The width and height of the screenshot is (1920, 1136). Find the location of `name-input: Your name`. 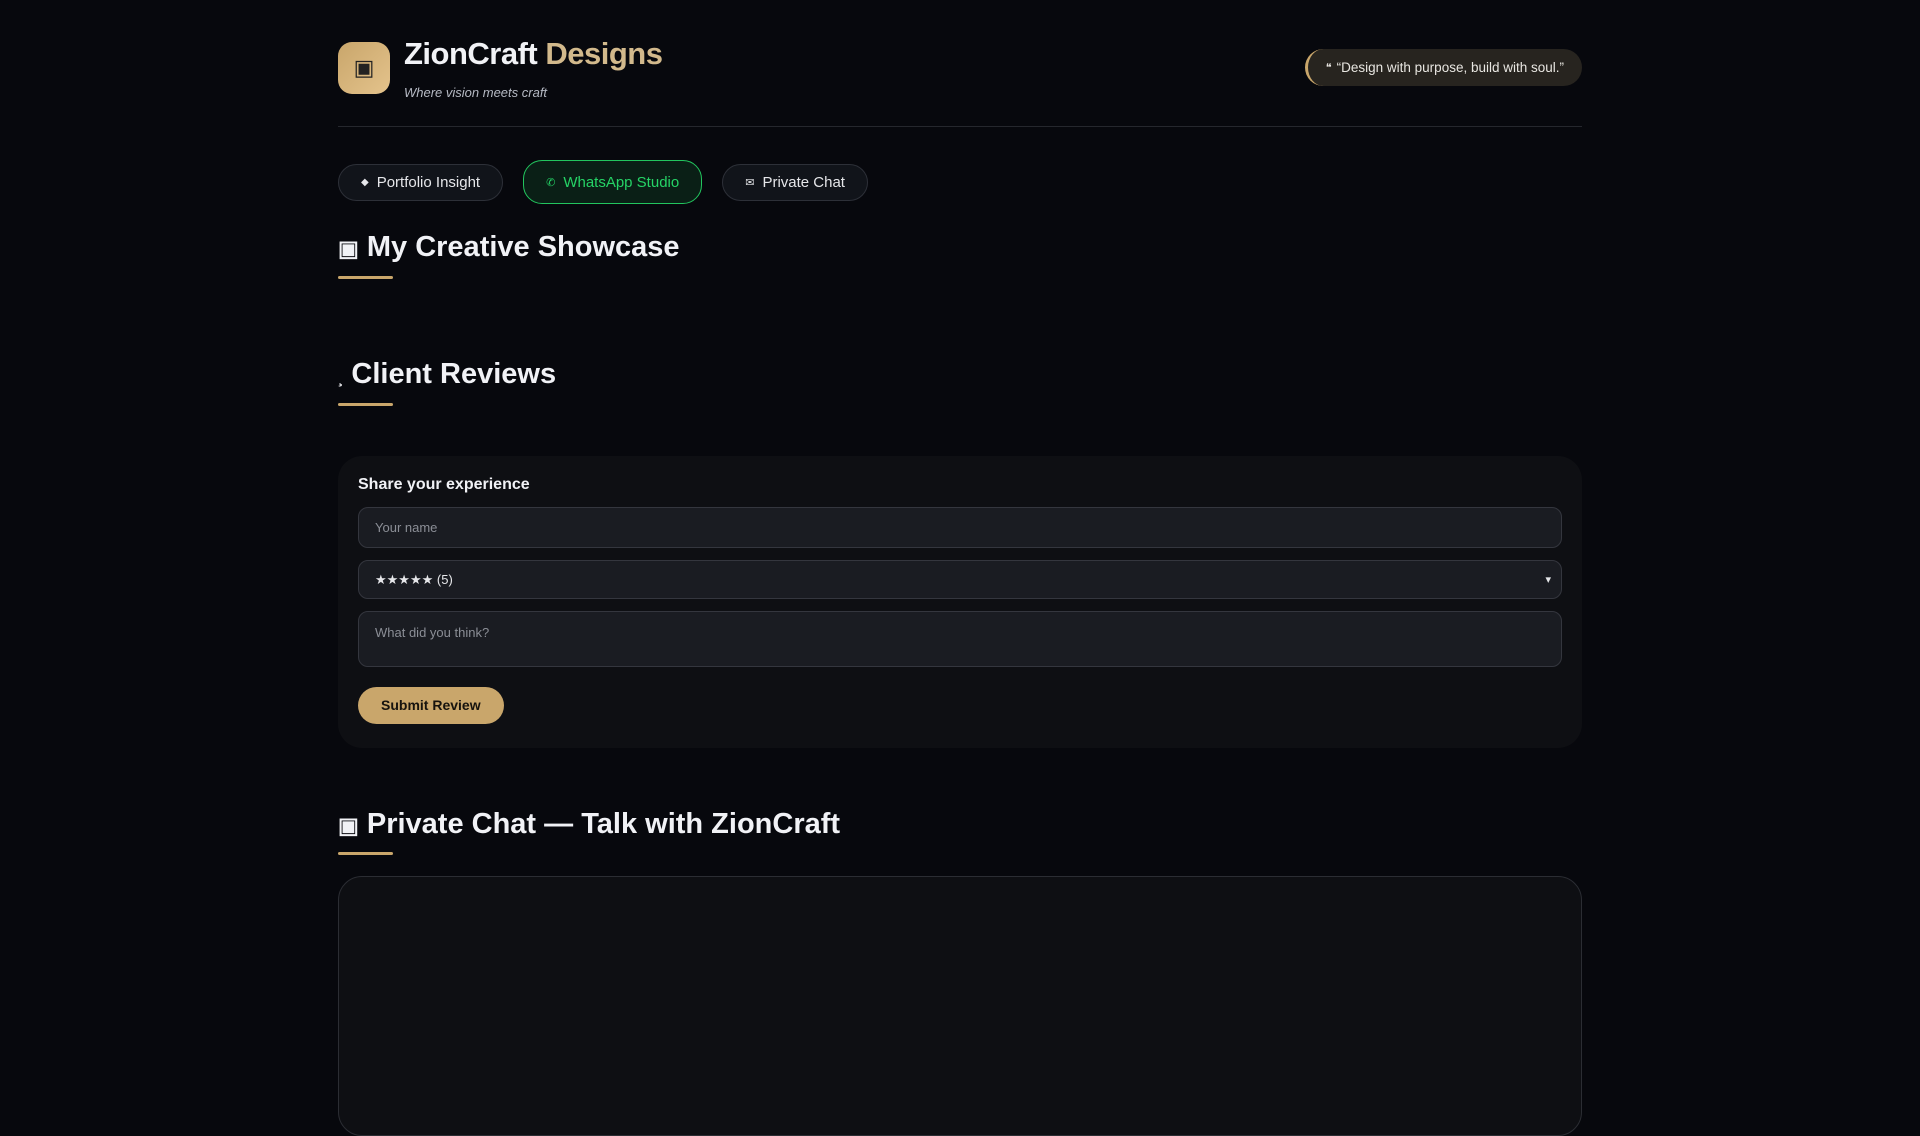

name-input: Your name is located at coordinates (960, 527).